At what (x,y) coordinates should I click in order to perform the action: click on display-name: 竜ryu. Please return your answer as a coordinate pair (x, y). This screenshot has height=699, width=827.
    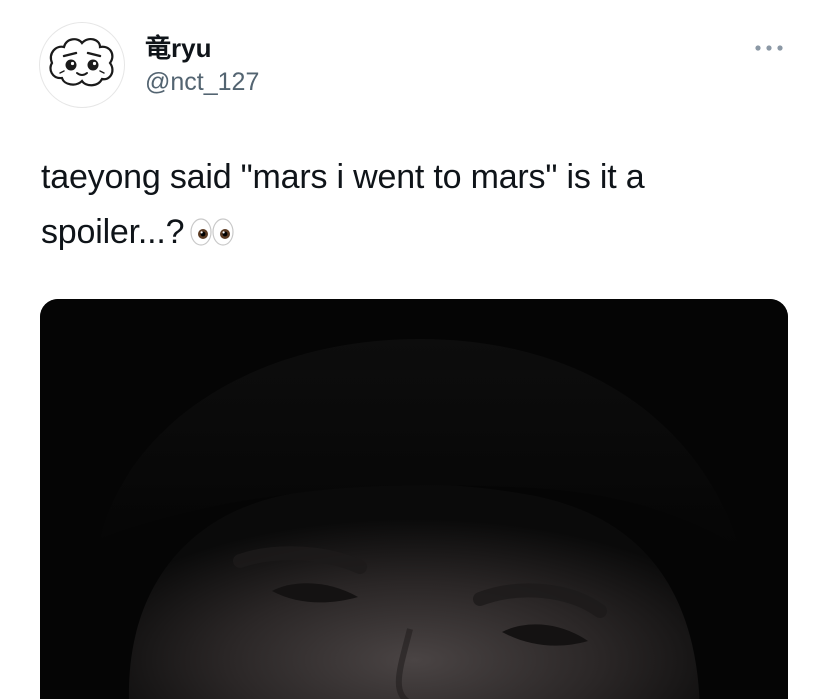
    Looking at the image, I should click on (178, 48).